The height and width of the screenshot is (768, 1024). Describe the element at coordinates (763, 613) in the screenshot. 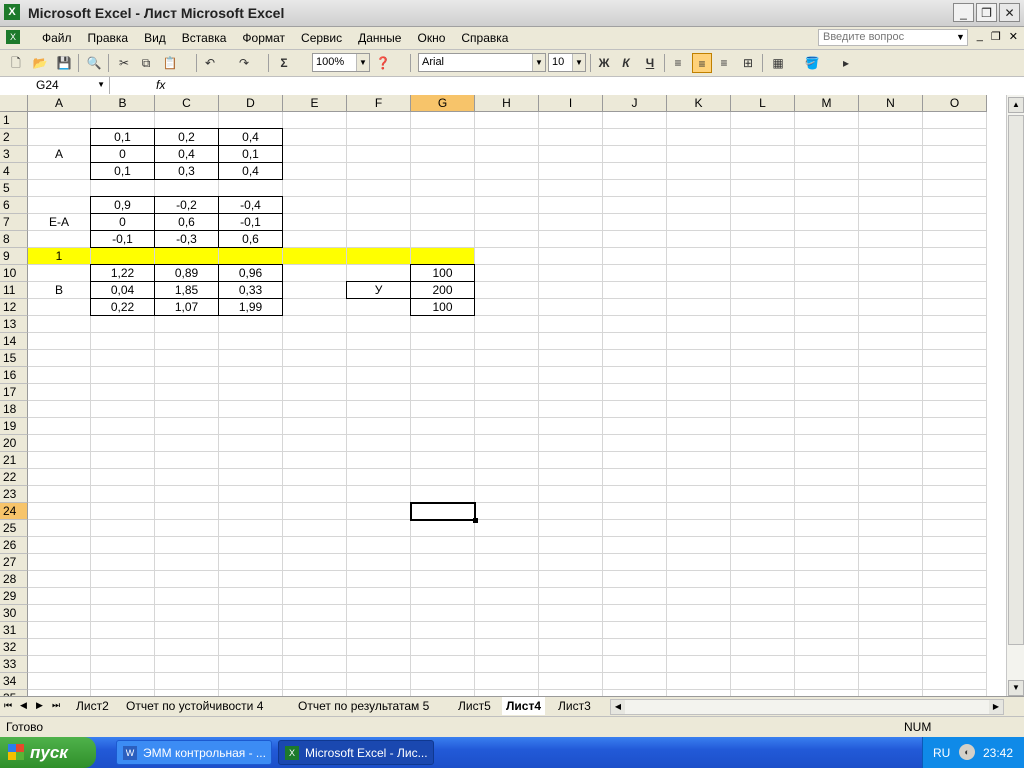

I see `cell-l30` at that location.